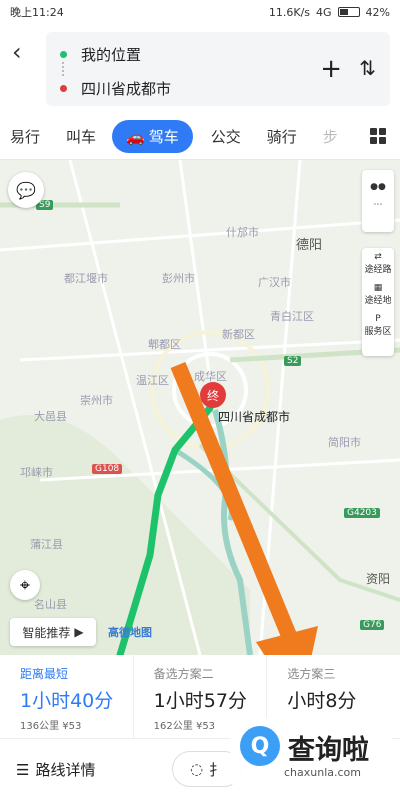 This screenshot has width=400, height=800. Describe the element at coordinates (66, 696) in the screenshot. I see `route-option-1: 距离最短 1小时40分 136公里 ¥53` at that location.